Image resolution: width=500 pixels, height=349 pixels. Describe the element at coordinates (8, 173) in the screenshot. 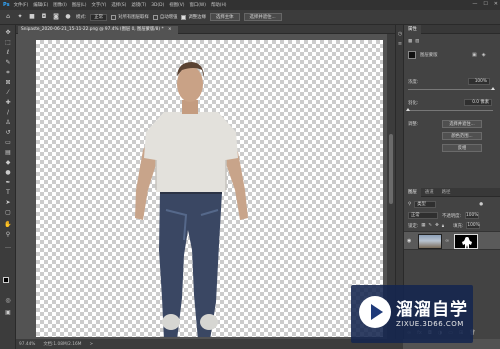

I see `dodge-tool-icon: ●` at that location.